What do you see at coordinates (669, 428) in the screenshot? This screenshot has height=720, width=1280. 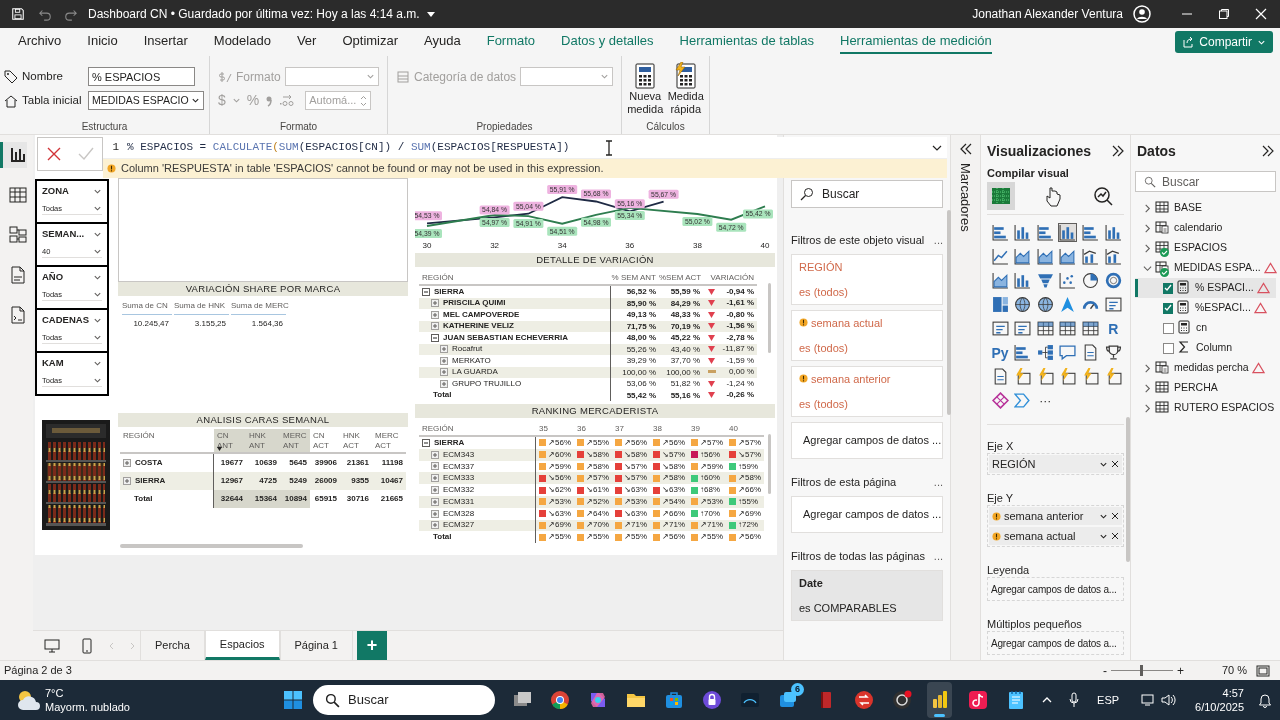 I see `column-header: 38` at bounding box center [669, 428].